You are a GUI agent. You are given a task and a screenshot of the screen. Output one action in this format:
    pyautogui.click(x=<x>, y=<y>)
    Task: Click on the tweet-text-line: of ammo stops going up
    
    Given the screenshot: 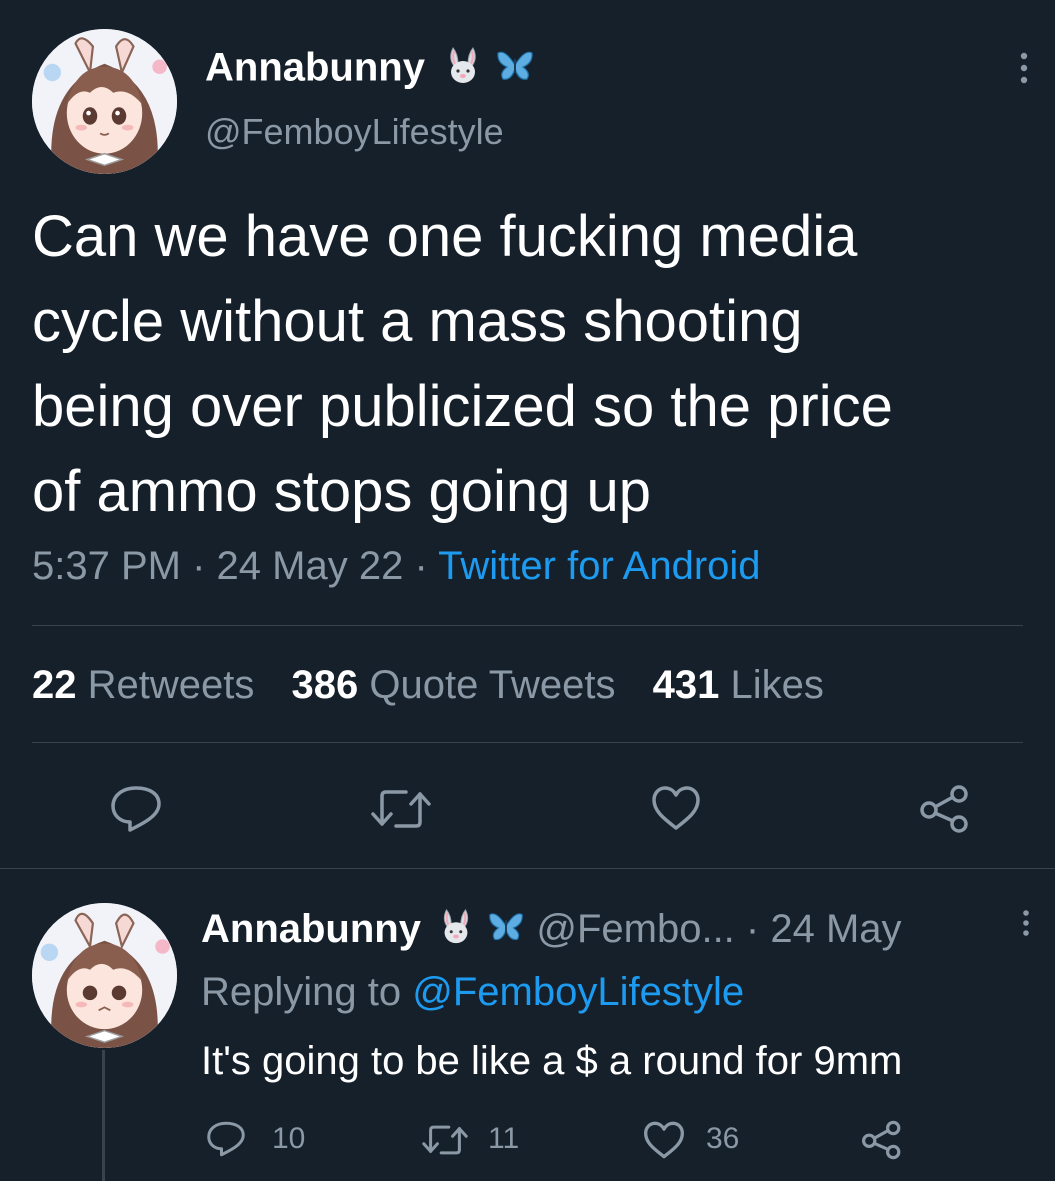 What is the action you would take?
    pyautogui.click(x=342, y=491)
    